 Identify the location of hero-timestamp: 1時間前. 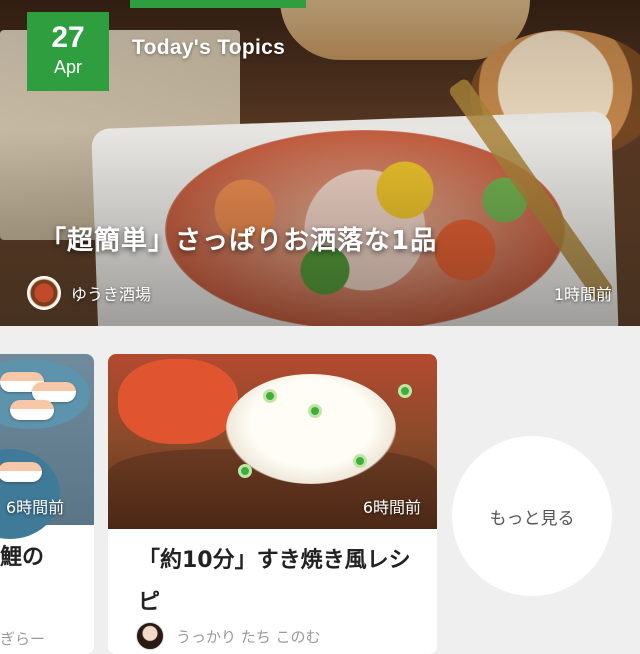
(582, 294).